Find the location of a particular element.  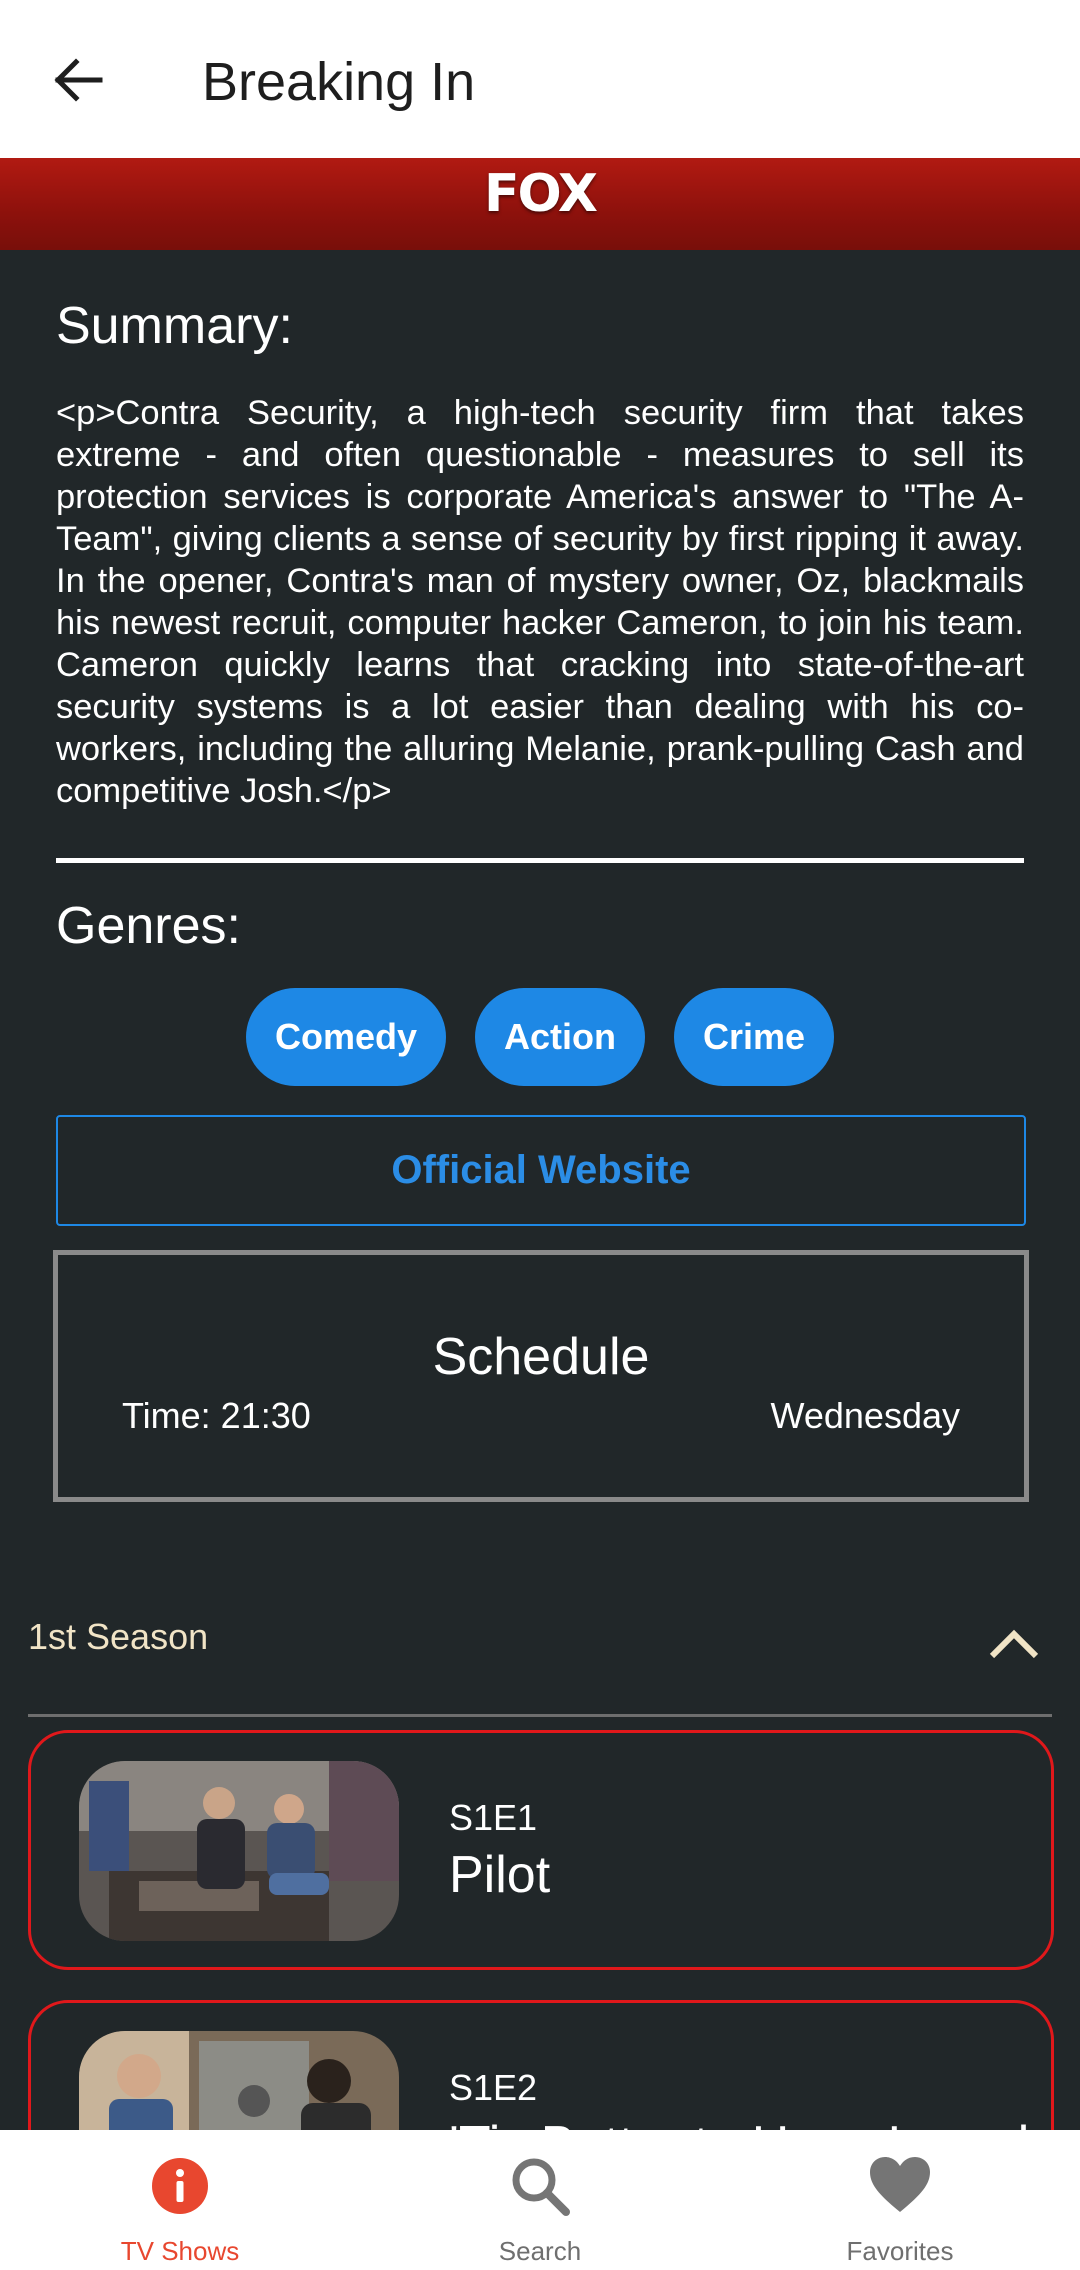

schedule-time: Time: 21:30 is located at coordinates (216, 1415).